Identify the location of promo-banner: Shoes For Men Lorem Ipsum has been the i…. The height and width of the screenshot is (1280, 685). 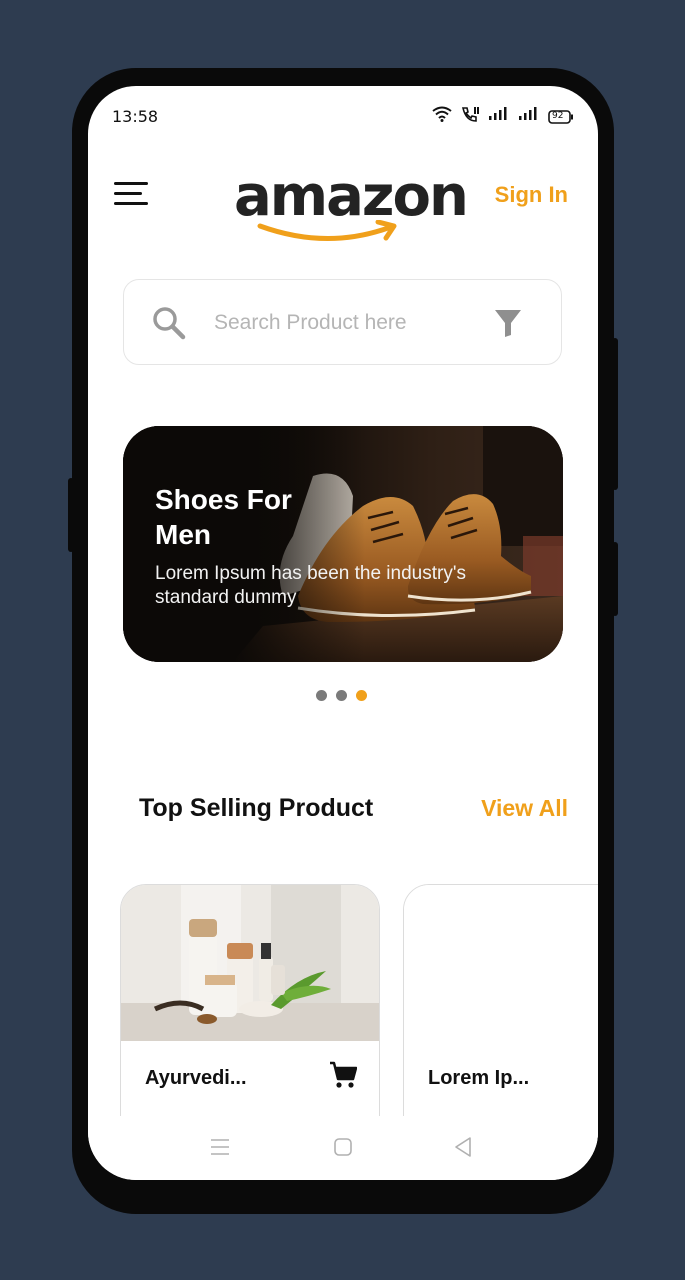
(343, 544).